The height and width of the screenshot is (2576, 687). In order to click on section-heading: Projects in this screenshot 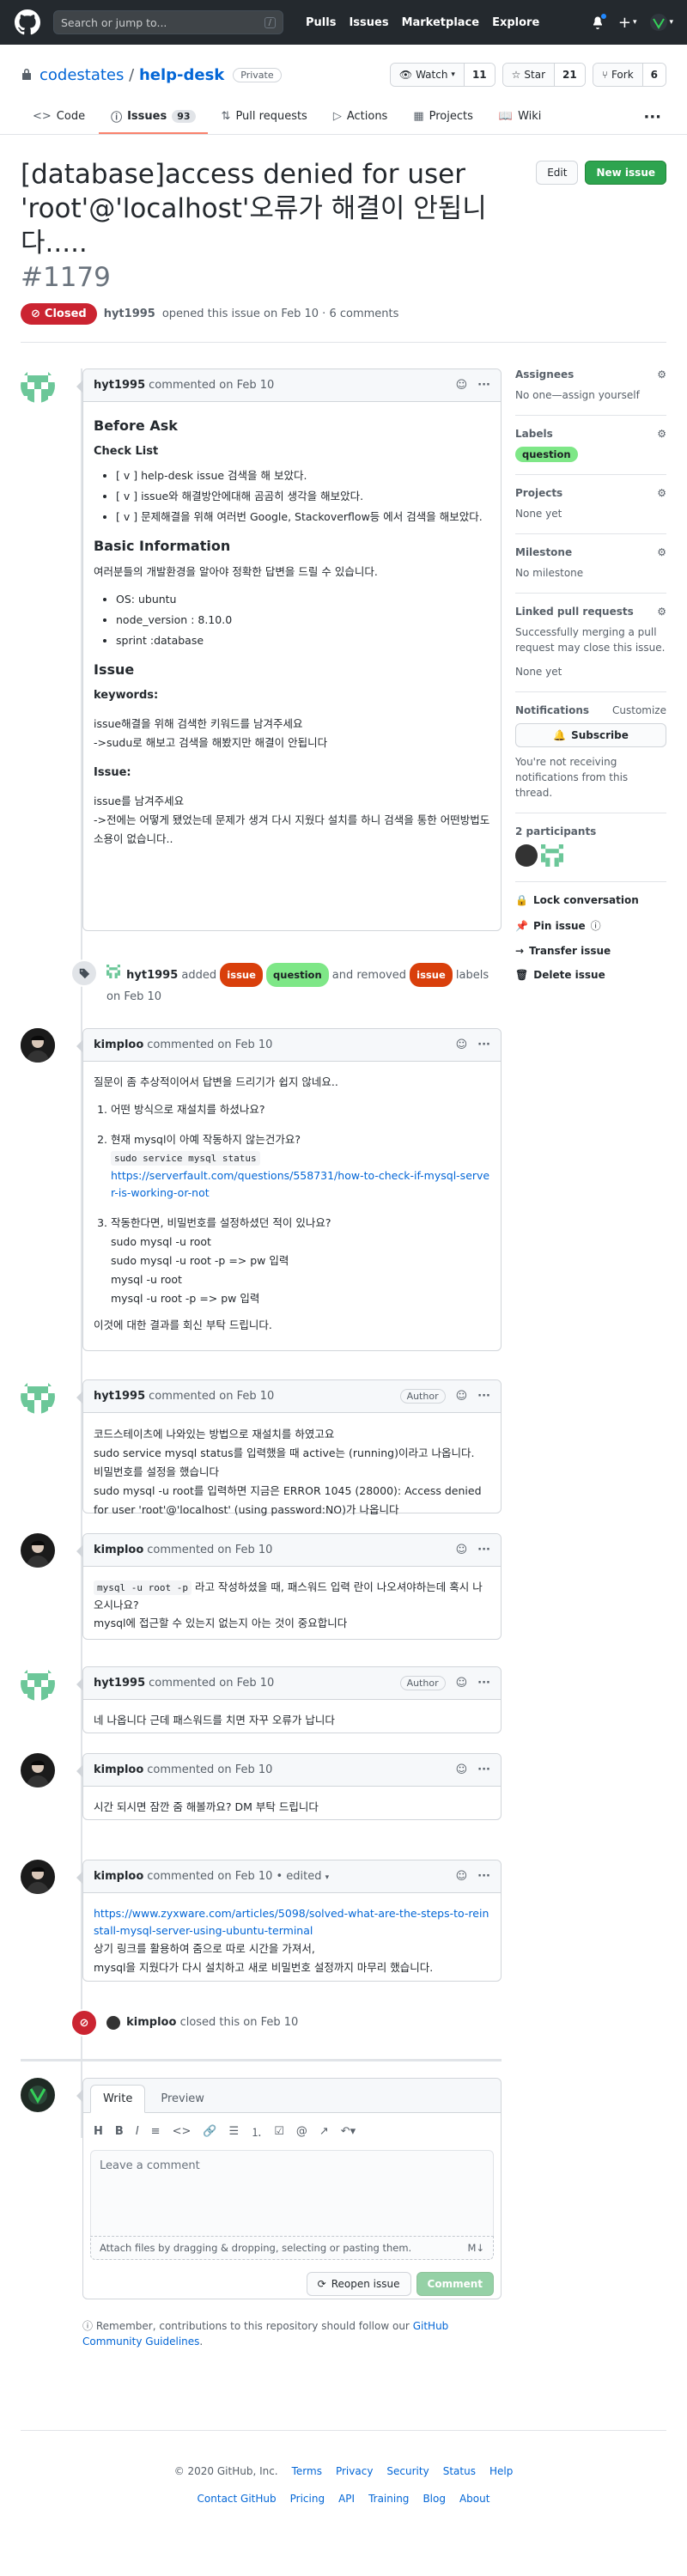, I will do `click(538, 493)`.